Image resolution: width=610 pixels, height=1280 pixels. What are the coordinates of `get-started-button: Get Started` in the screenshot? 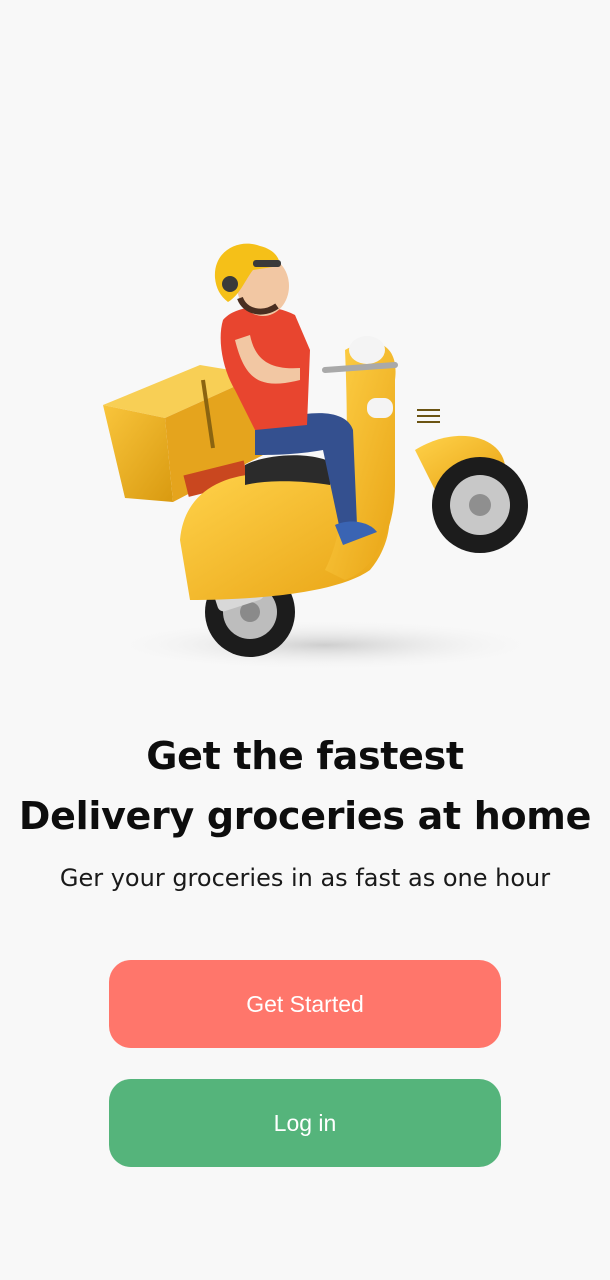 It's located at (305, 1004).